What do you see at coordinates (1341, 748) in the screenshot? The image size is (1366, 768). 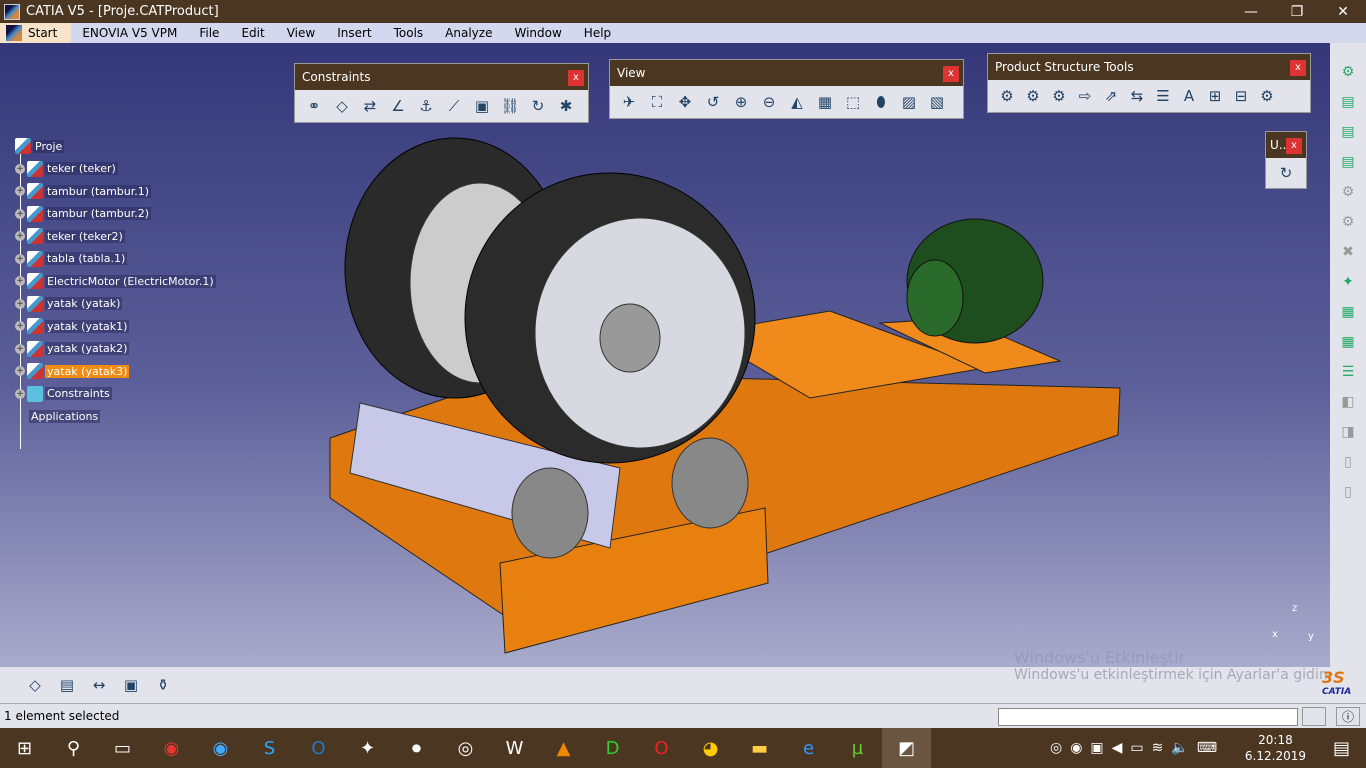 I see `notifications-icon: ▤` at bounding box center [1341, 748].